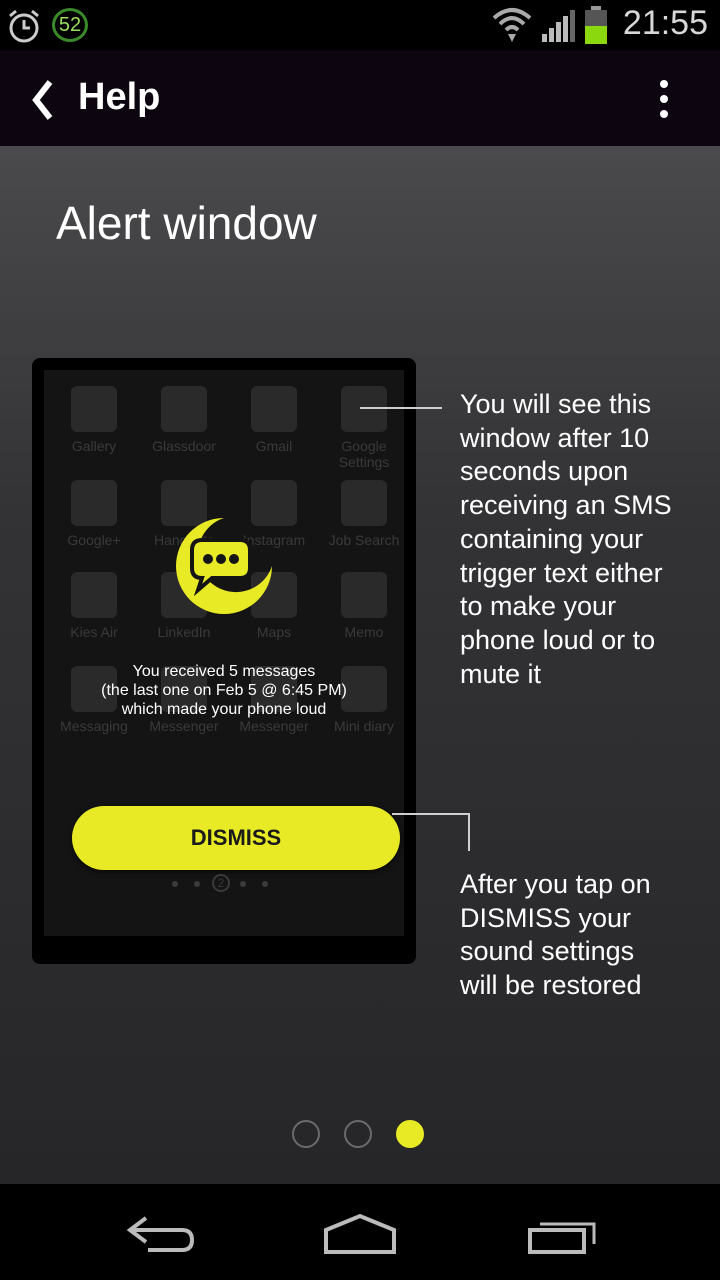 This screenshot has height=1280, width=720. What do you see at coordinates (224, 671) in the screenshot?
I see `alert-message-line1: You received 5 messages` at bounding box center [224, 671].